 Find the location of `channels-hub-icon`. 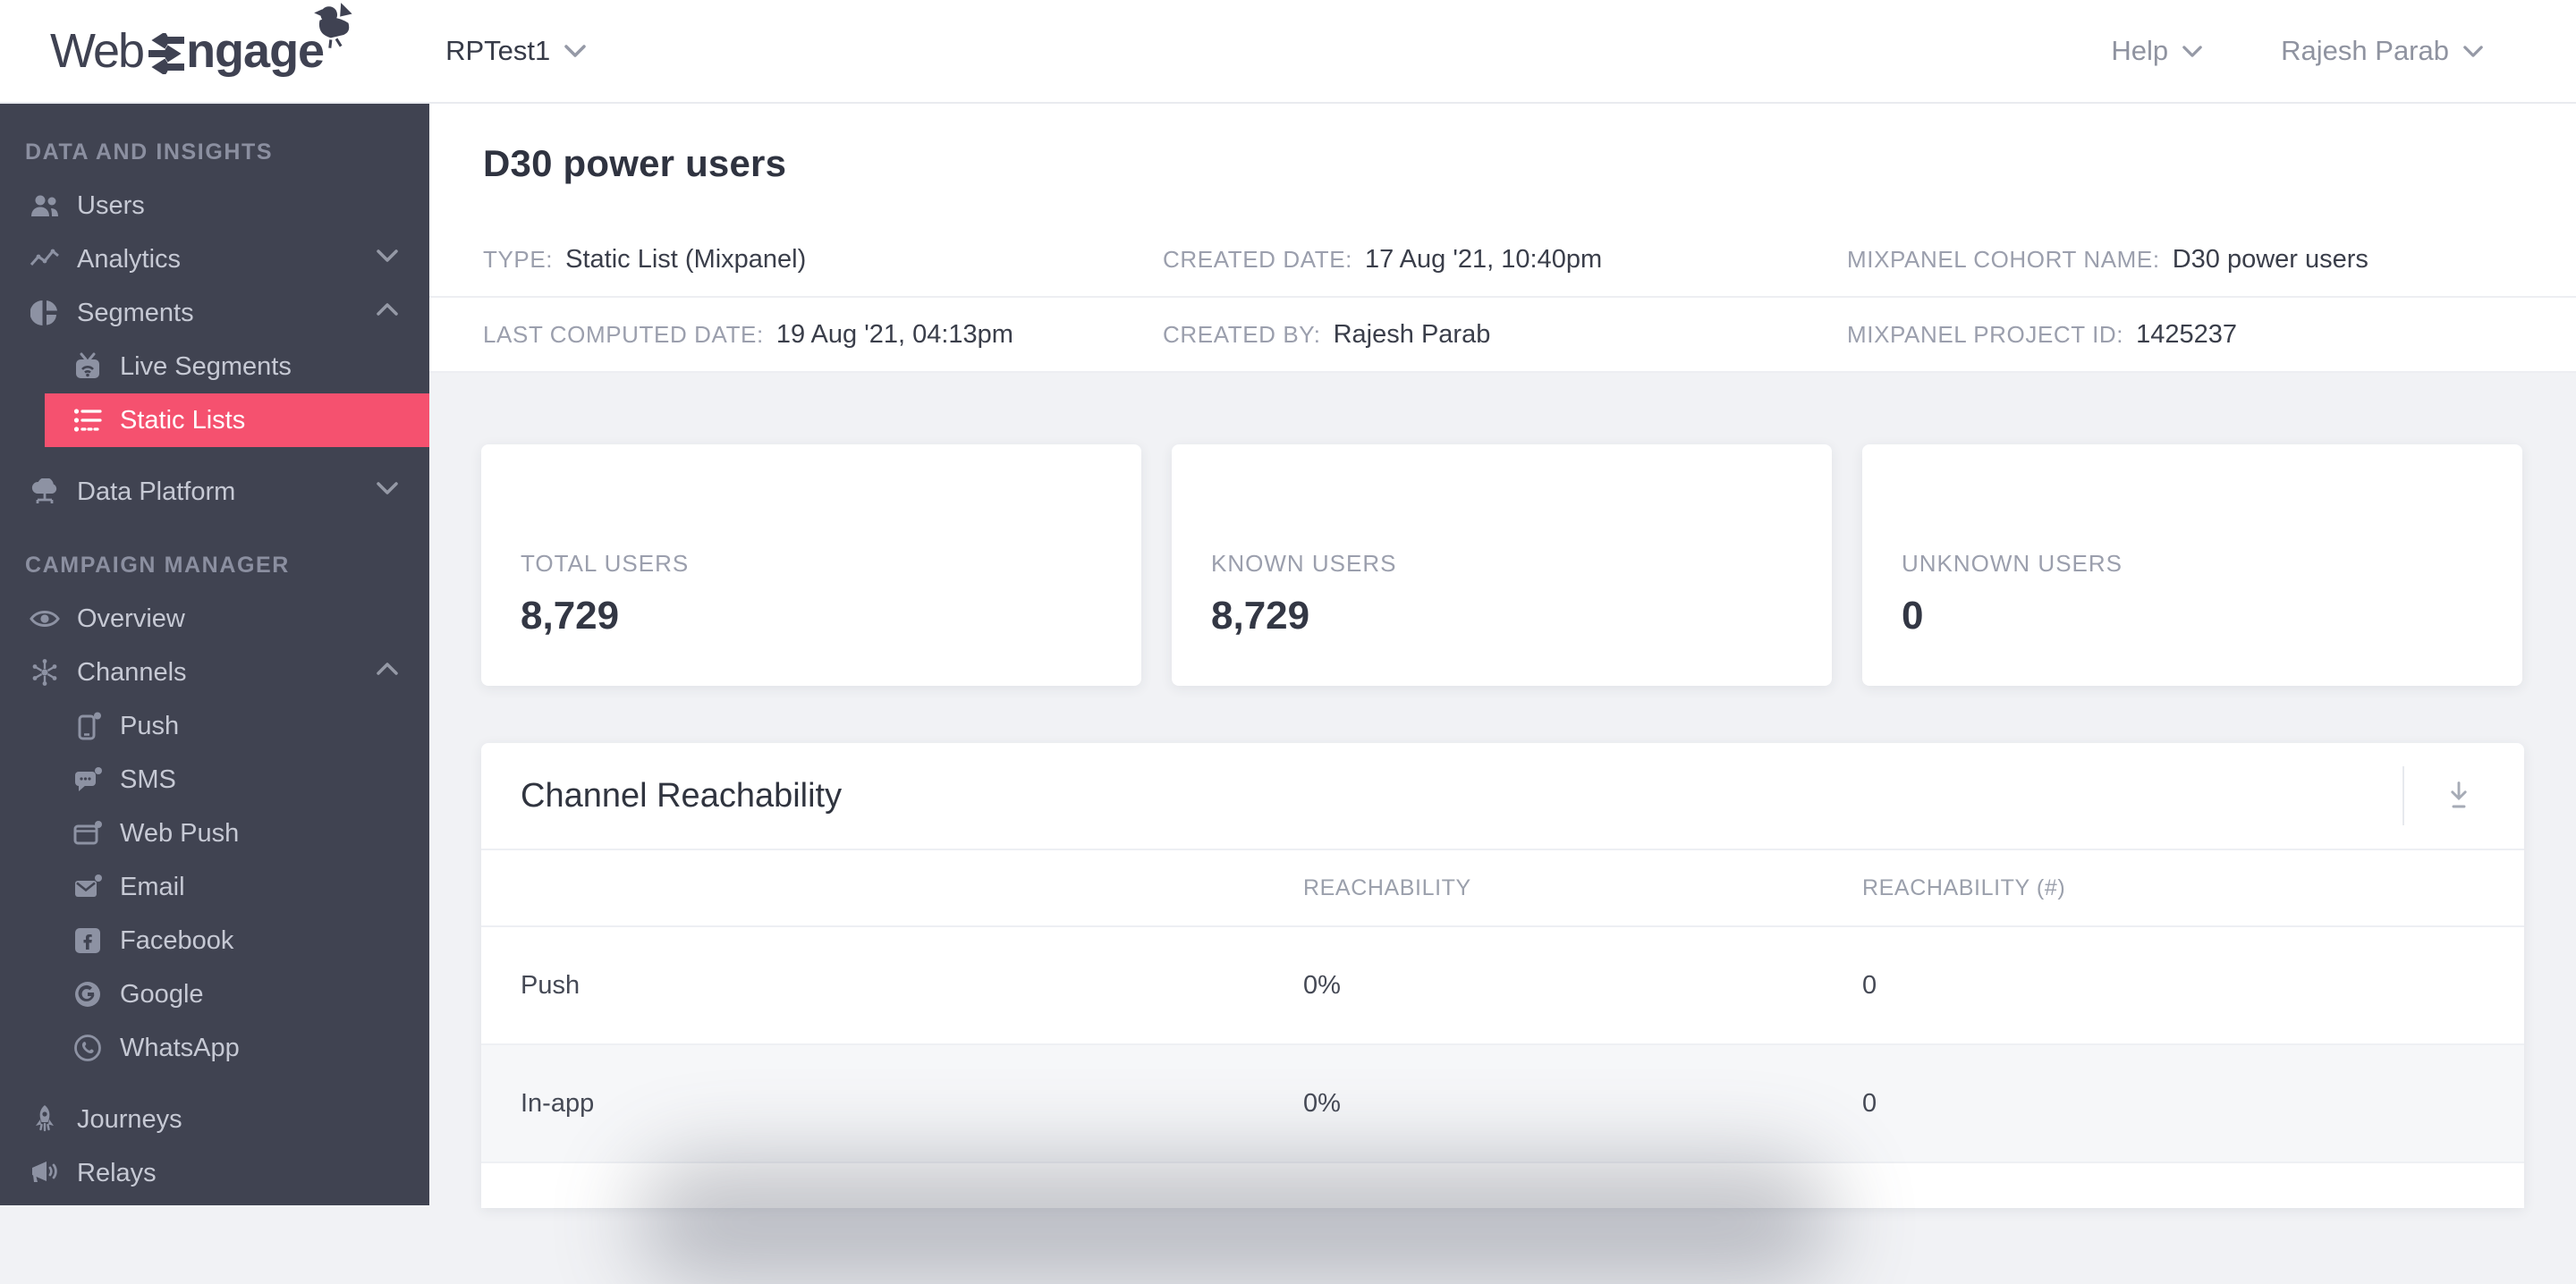

channels-hub-icon is located at coordinates (45, 672).